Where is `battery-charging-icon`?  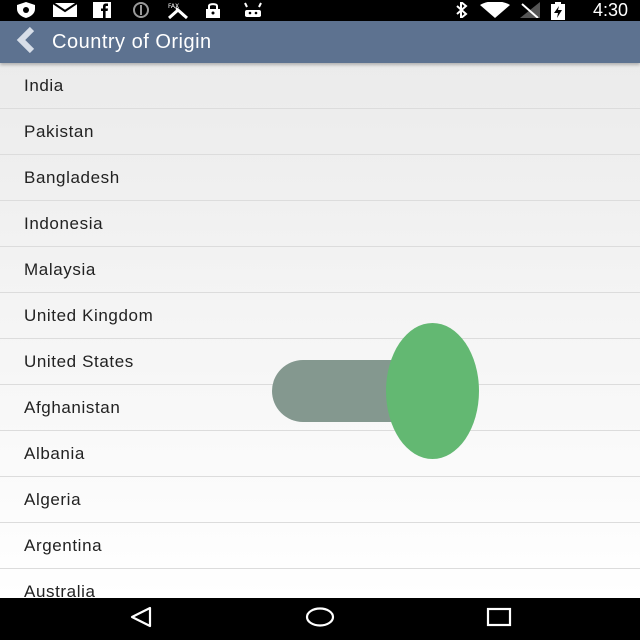 battery-charging-icon is located at coordinates (558, 11).